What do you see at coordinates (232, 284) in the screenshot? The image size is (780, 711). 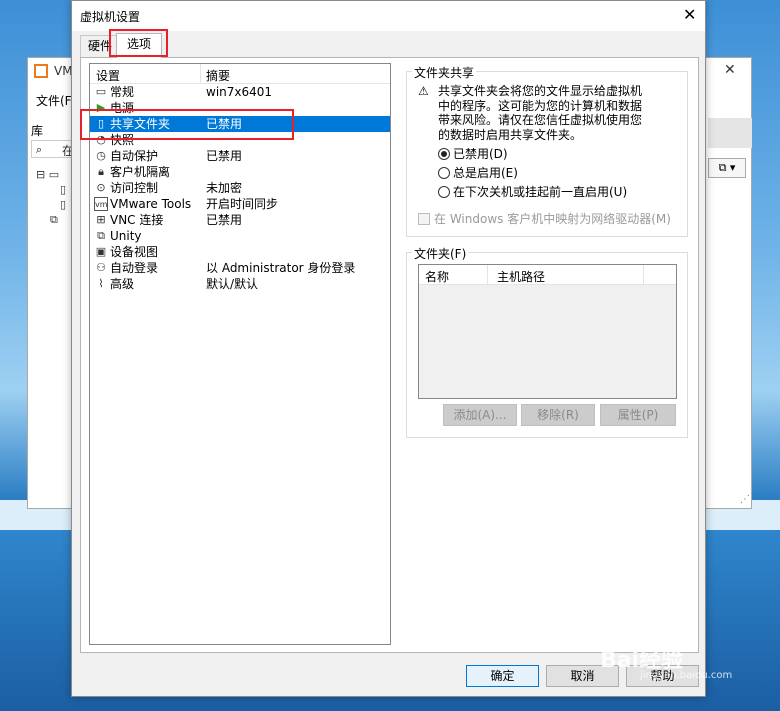 I see `row-summary: 默认/默认` at bounding box center [232, 284].